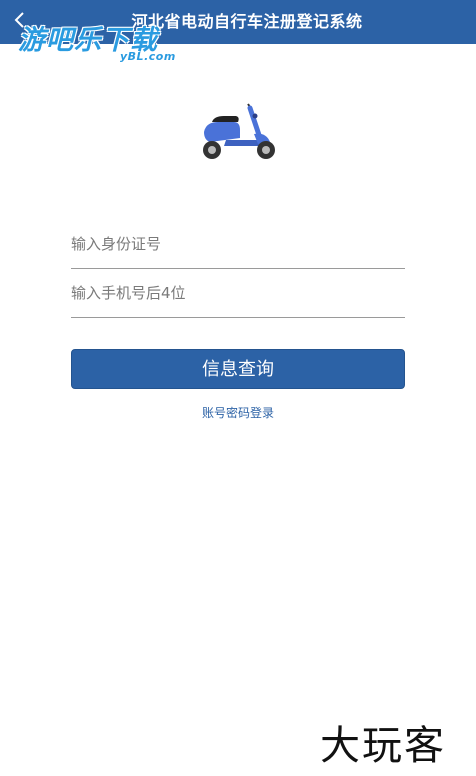 Image resolution: width=476 pixels, height=776 pixels. I want to click on scooter-icon, so click(239, 131).